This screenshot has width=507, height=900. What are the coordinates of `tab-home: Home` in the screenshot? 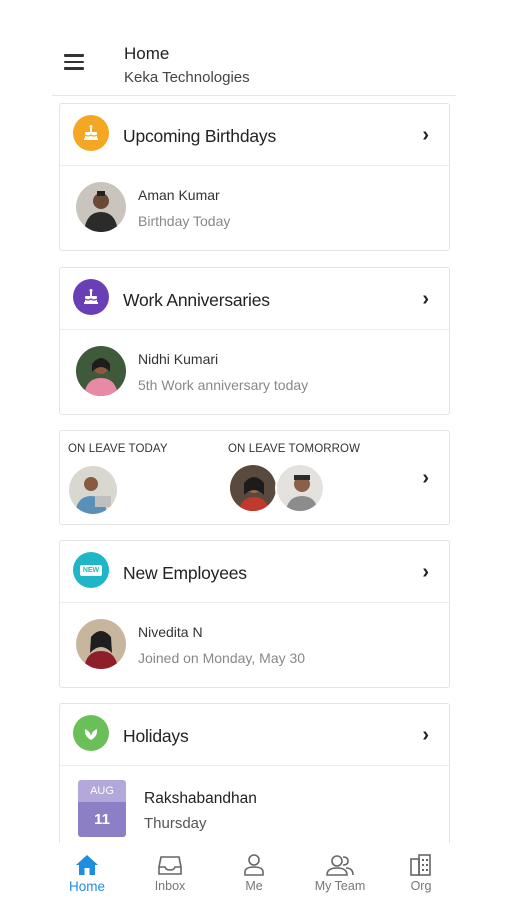 It's located at (87, 871).